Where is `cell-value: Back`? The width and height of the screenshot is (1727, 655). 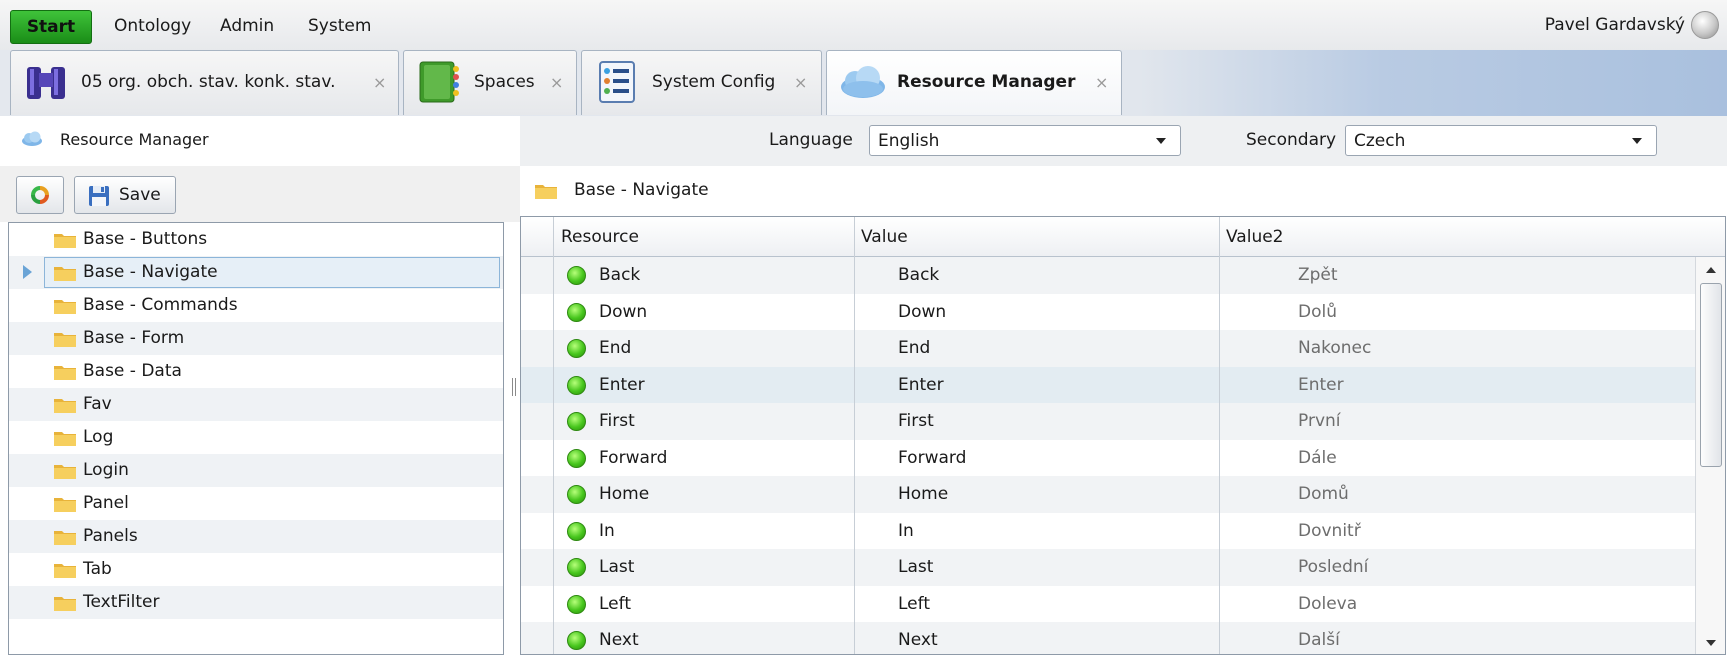 cell-value: Back is located at coordinates (918, 275).